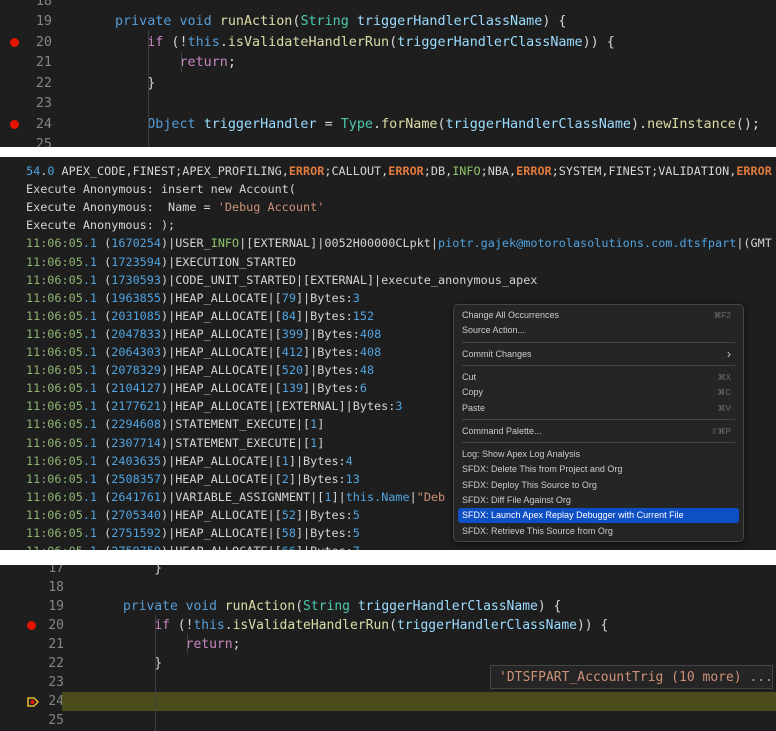 This screenshot has height=731, width=776. I want to click on code-token: ;, so click(236, 644).